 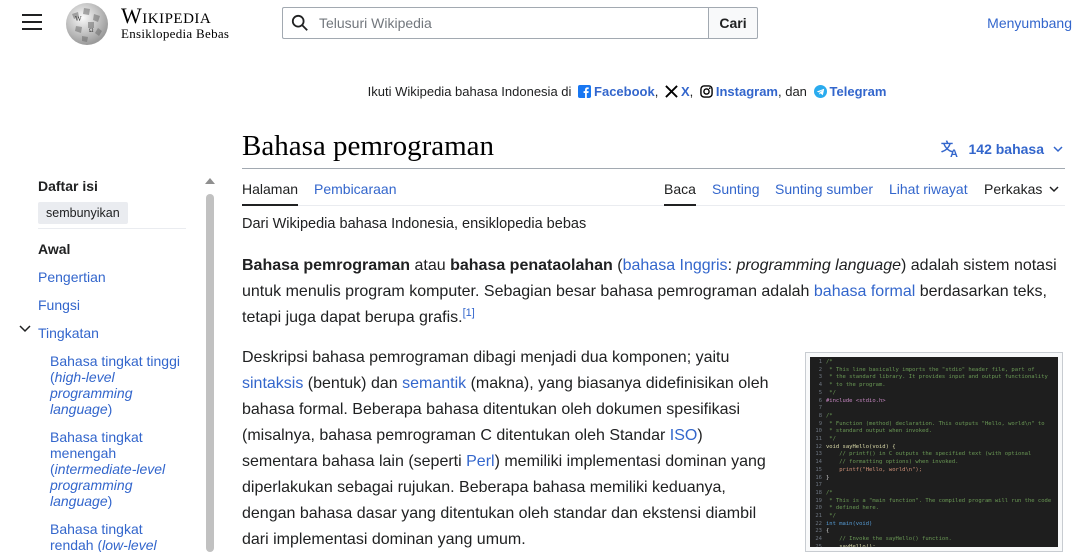 What do you see at coordinates (935, 525) in the screenshot?
I see `code-line: 22 int main(void)` at bounding box center [935, 525].